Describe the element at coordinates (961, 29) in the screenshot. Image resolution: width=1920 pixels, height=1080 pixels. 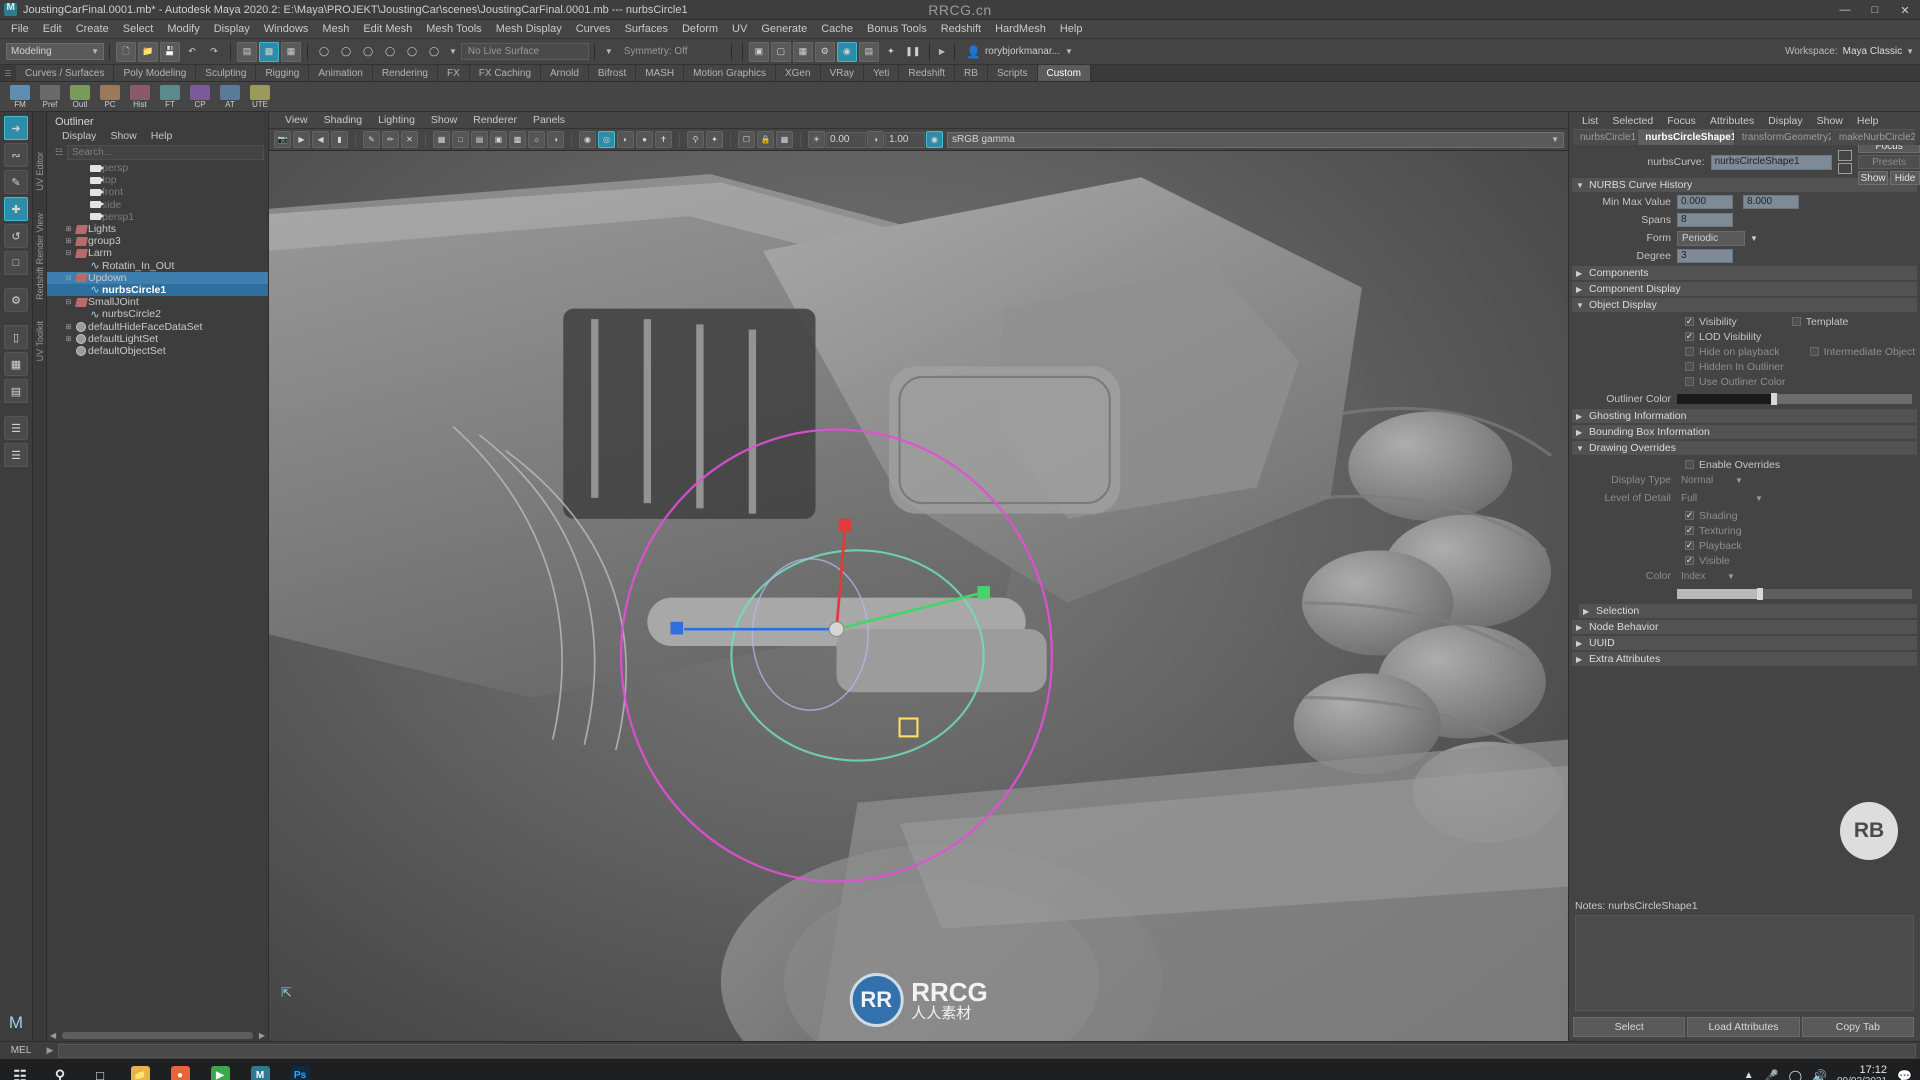
I see `menu-redshift: Redshift` at that location.